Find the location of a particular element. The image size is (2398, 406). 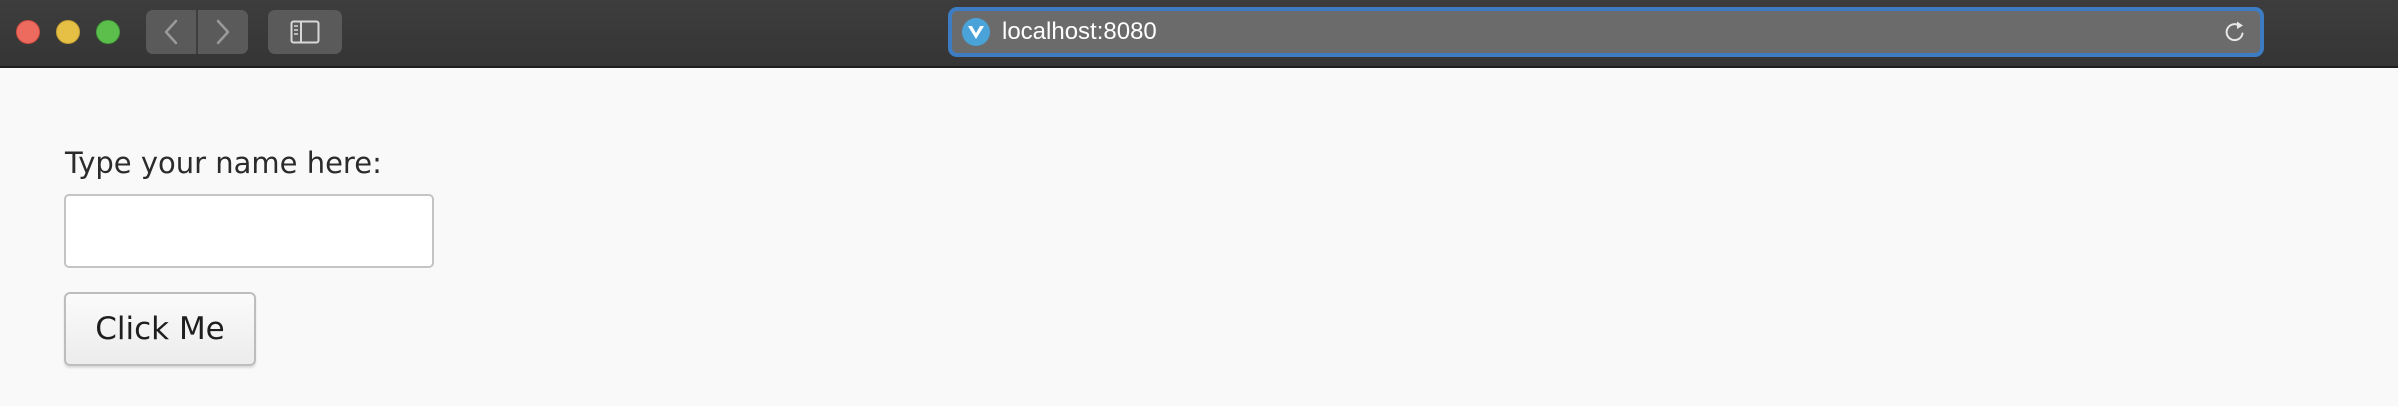

name-input is located at coordinates (249, 231).